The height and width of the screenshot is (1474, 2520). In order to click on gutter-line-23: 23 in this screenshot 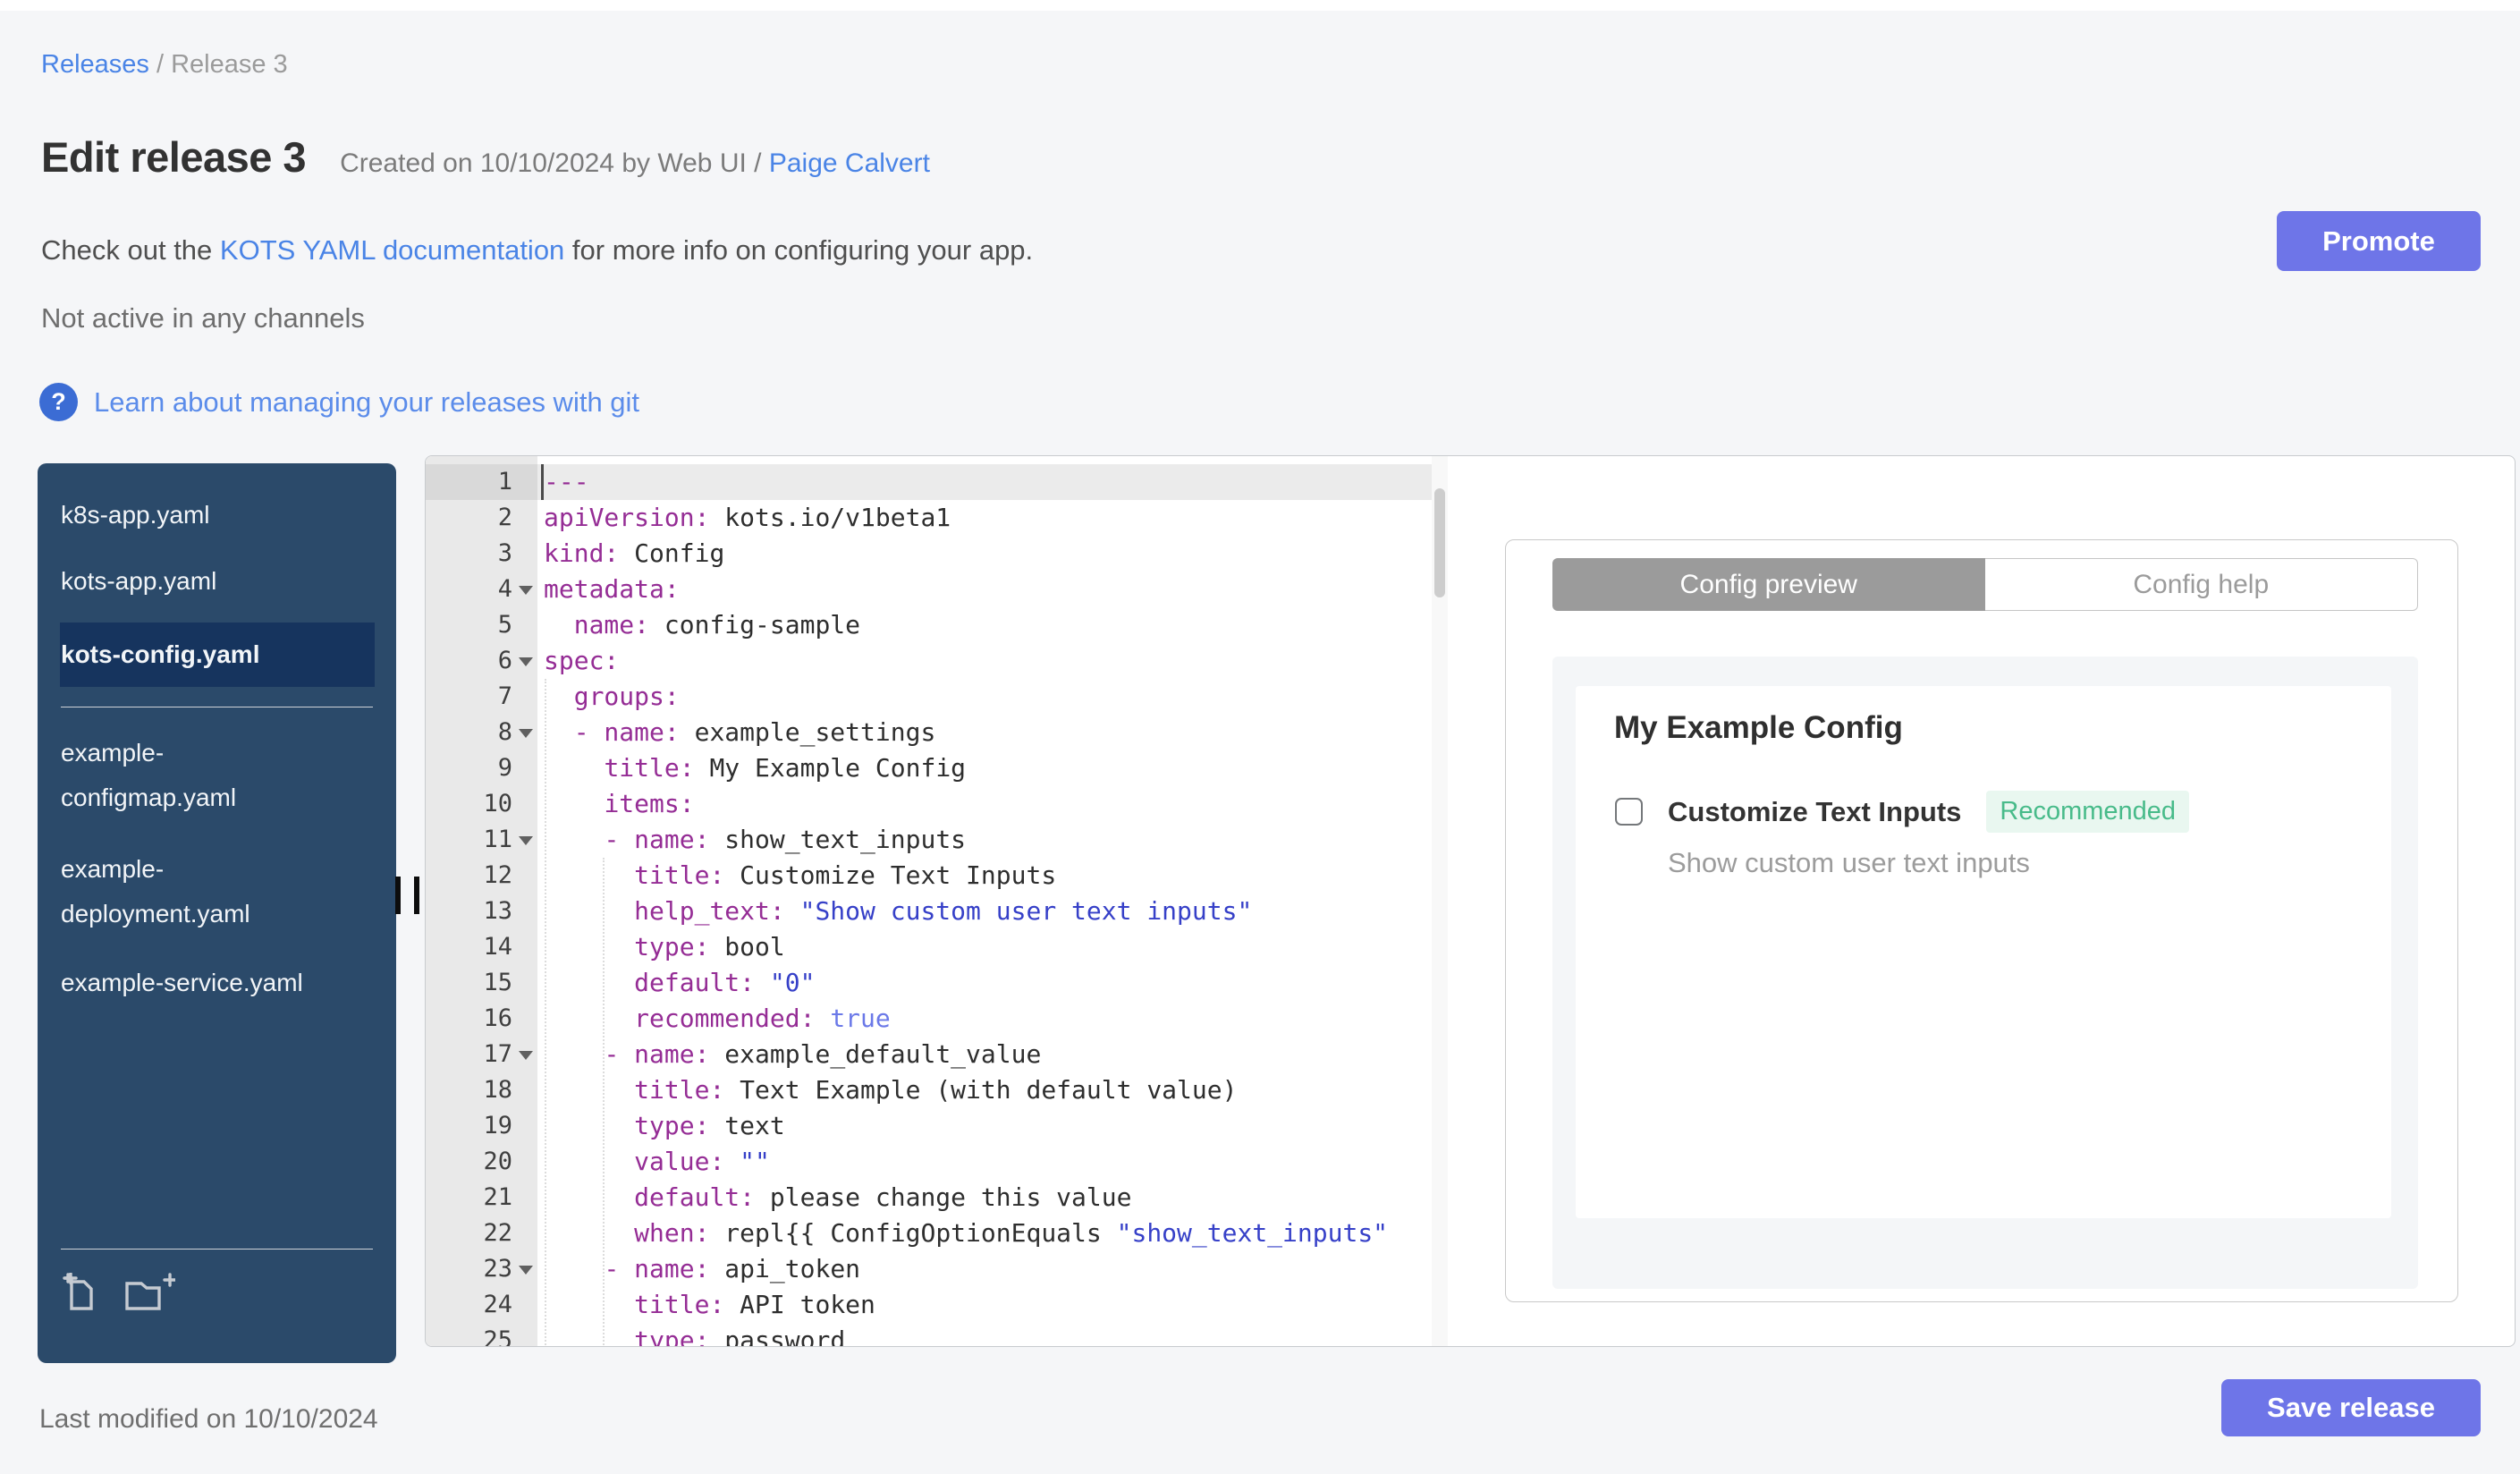, I will do `click(481, 1269)`.